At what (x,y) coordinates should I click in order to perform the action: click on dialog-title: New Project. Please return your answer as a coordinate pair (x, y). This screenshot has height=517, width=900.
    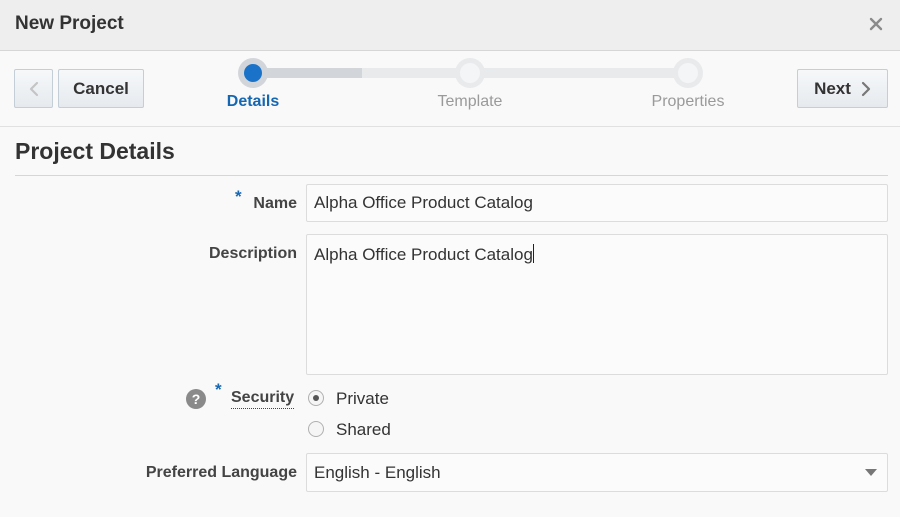
    Looking at the image, I should click on (69, 23).